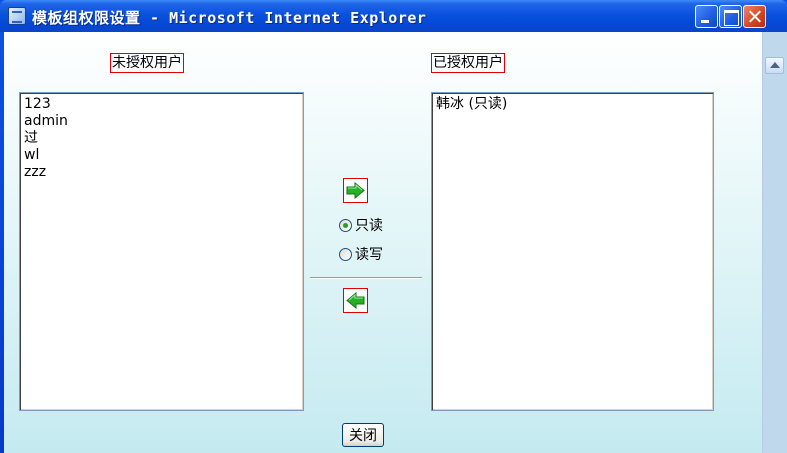  Describe the element at coordinates (468, 63) in the screenshot. I see `authorized-users-label: 已授权用户` at that location.